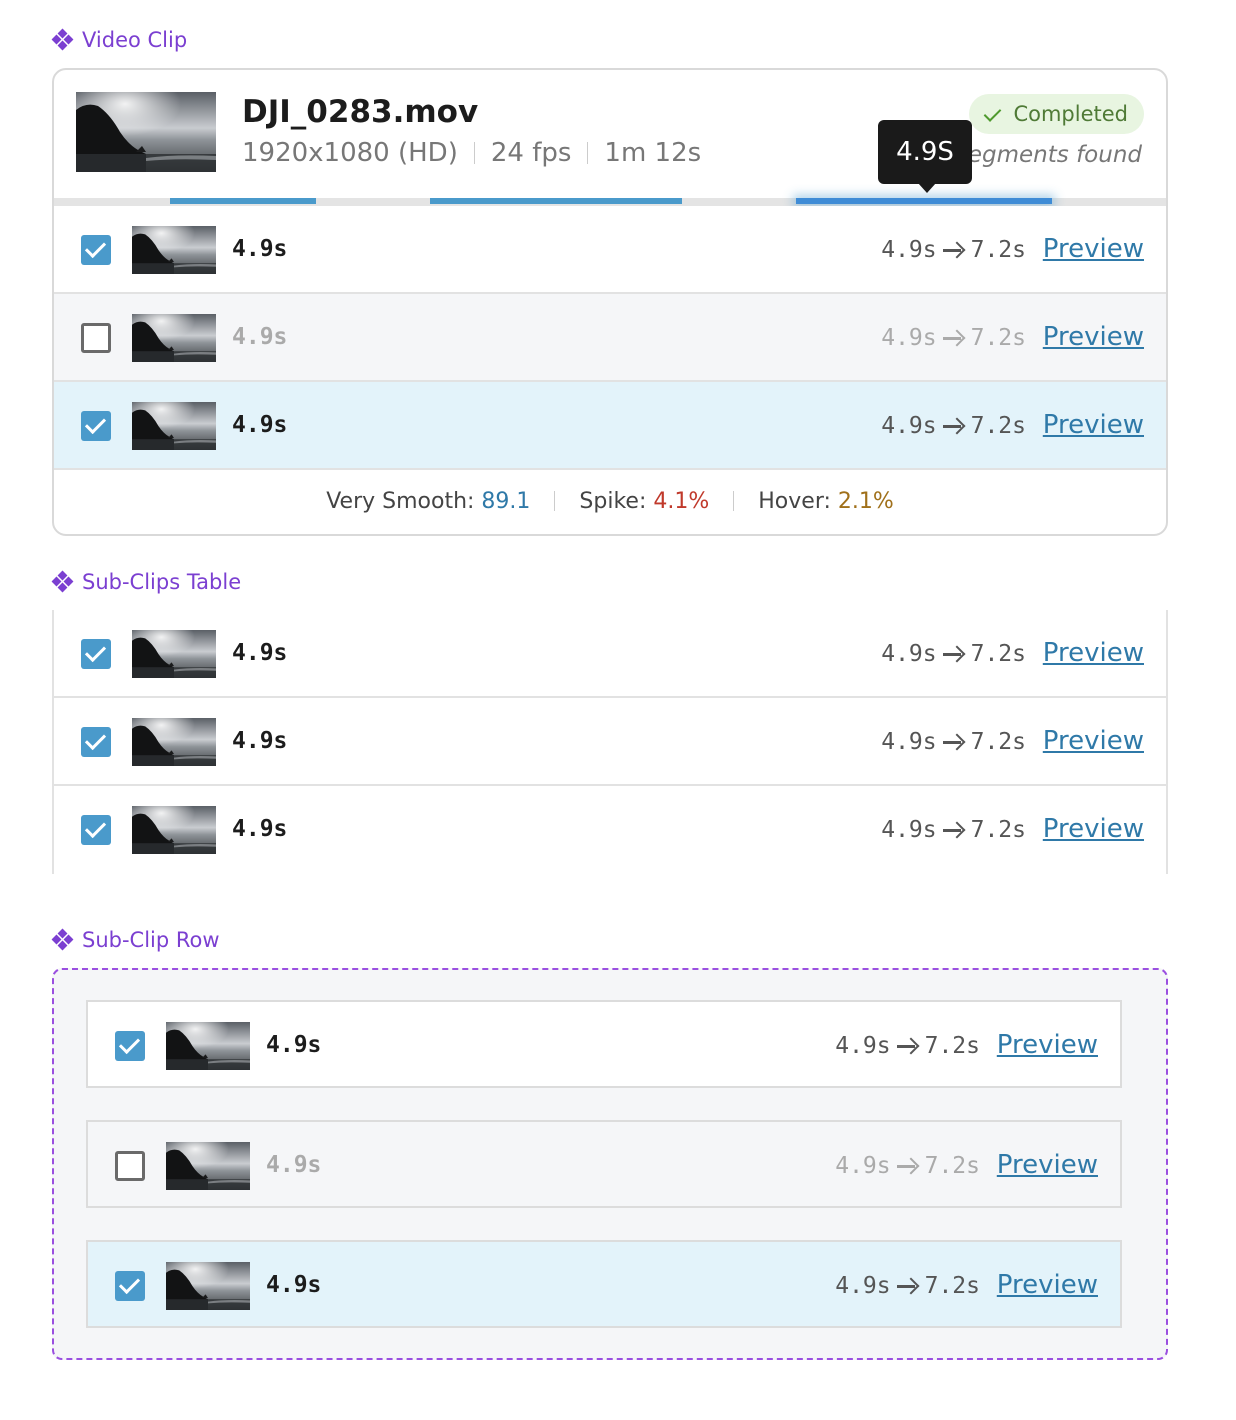 The height and width of the screenshot is (1420, 1236). I want to click on status-badge: Completed, so click(1056, 114).